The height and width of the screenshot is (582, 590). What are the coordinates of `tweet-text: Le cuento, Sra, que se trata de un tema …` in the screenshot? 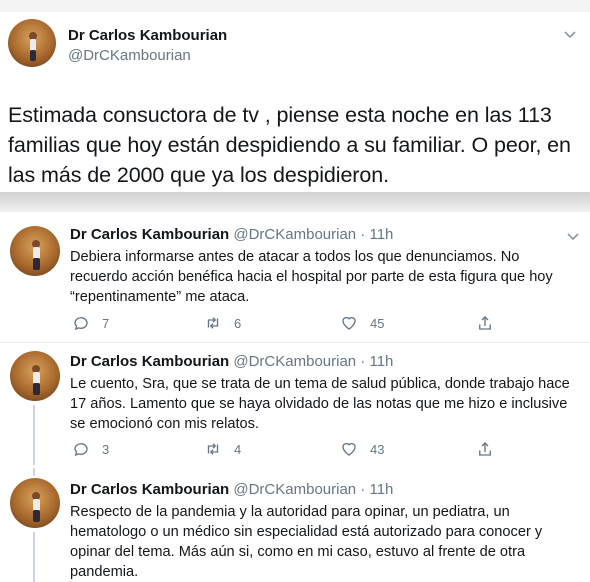 It's located at (320, 404).